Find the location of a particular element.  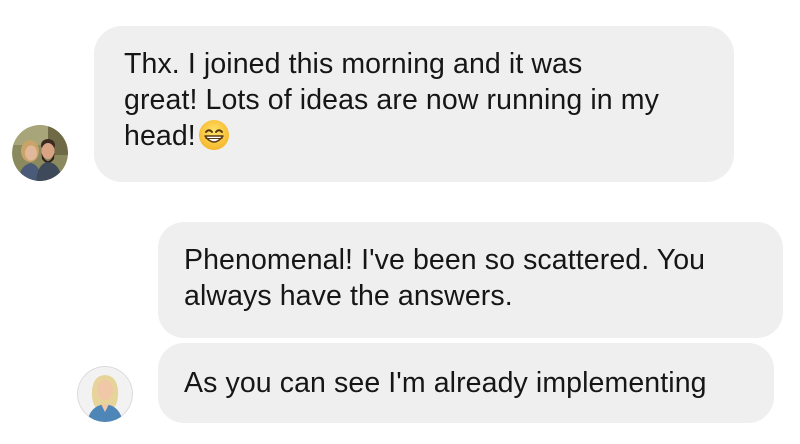

avatar-sender-woman is located at coordinates (105, 394).